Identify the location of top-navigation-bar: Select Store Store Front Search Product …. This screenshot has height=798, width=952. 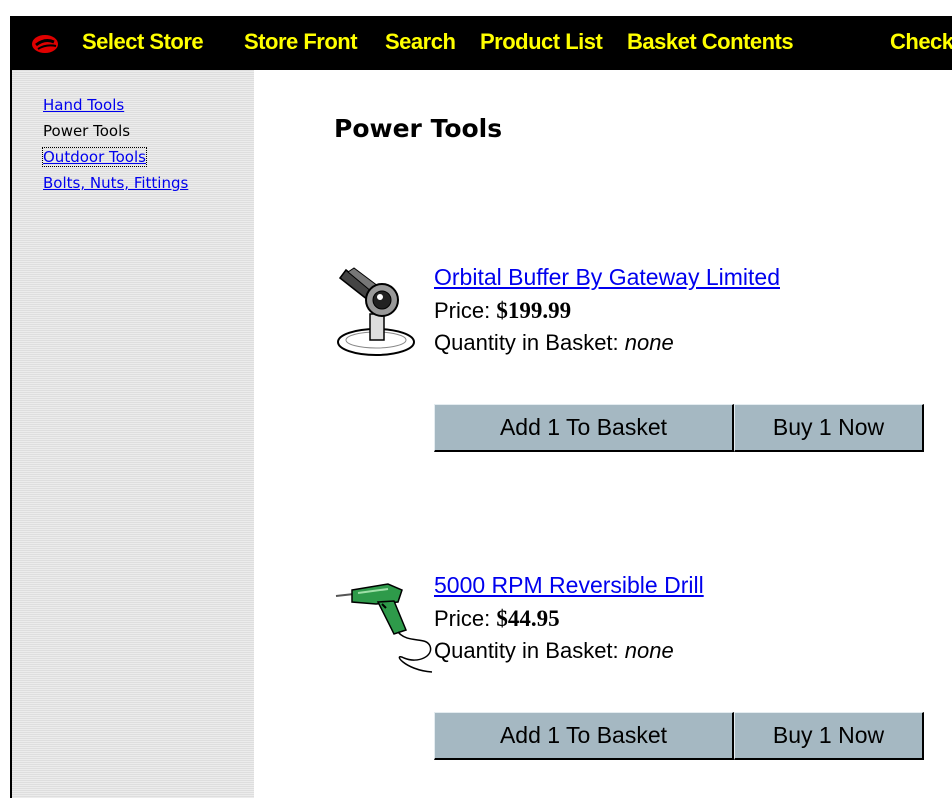
(482, 44).